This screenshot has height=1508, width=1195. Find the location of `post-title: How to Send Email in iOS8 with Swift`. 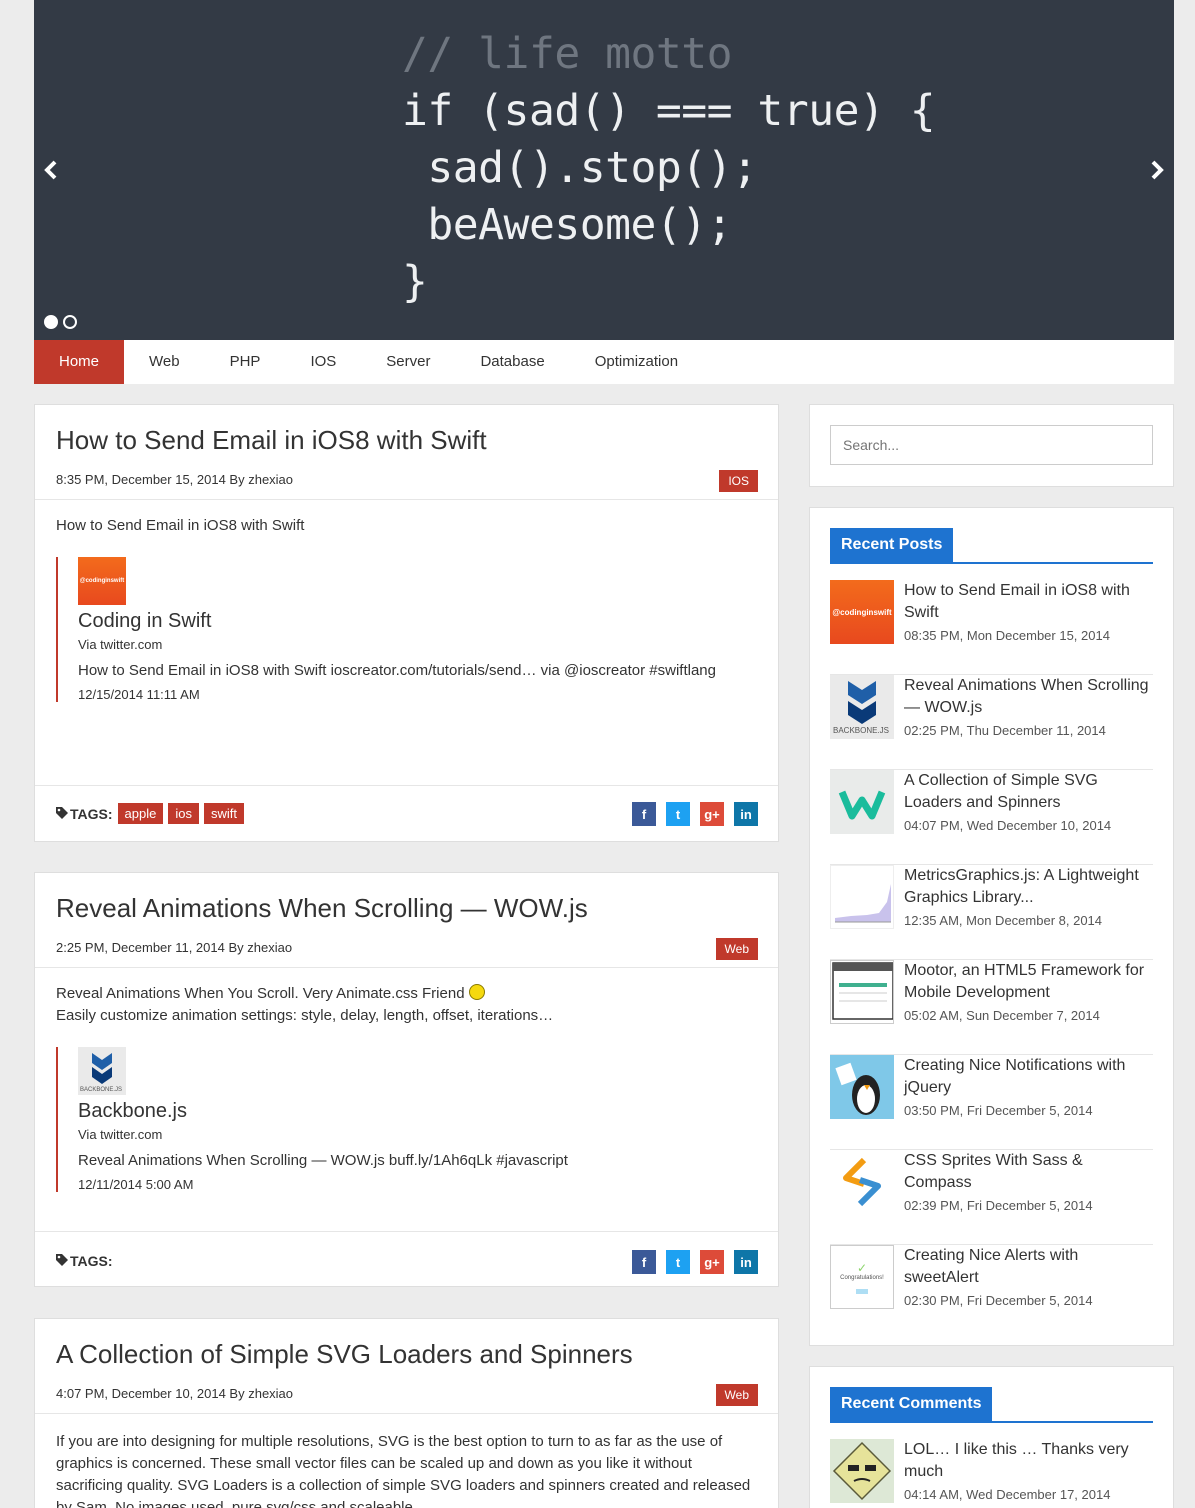

post-title: How to Send Email in iOS8 with Swift is located at coordinates (271, 440).